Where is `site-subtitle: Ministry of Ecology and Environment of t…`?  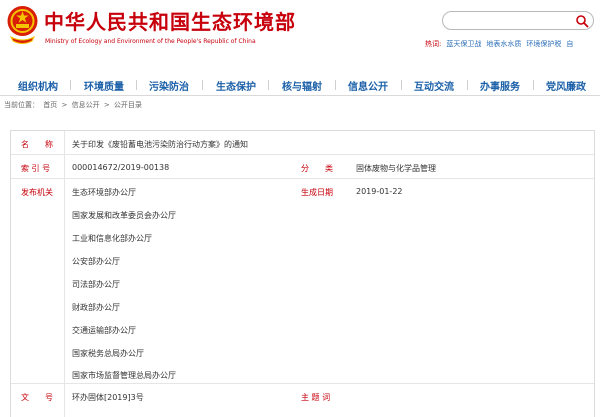
site-subtitle: Ministry of Ecology and Environment of t… is located at coordinates (150, 41).